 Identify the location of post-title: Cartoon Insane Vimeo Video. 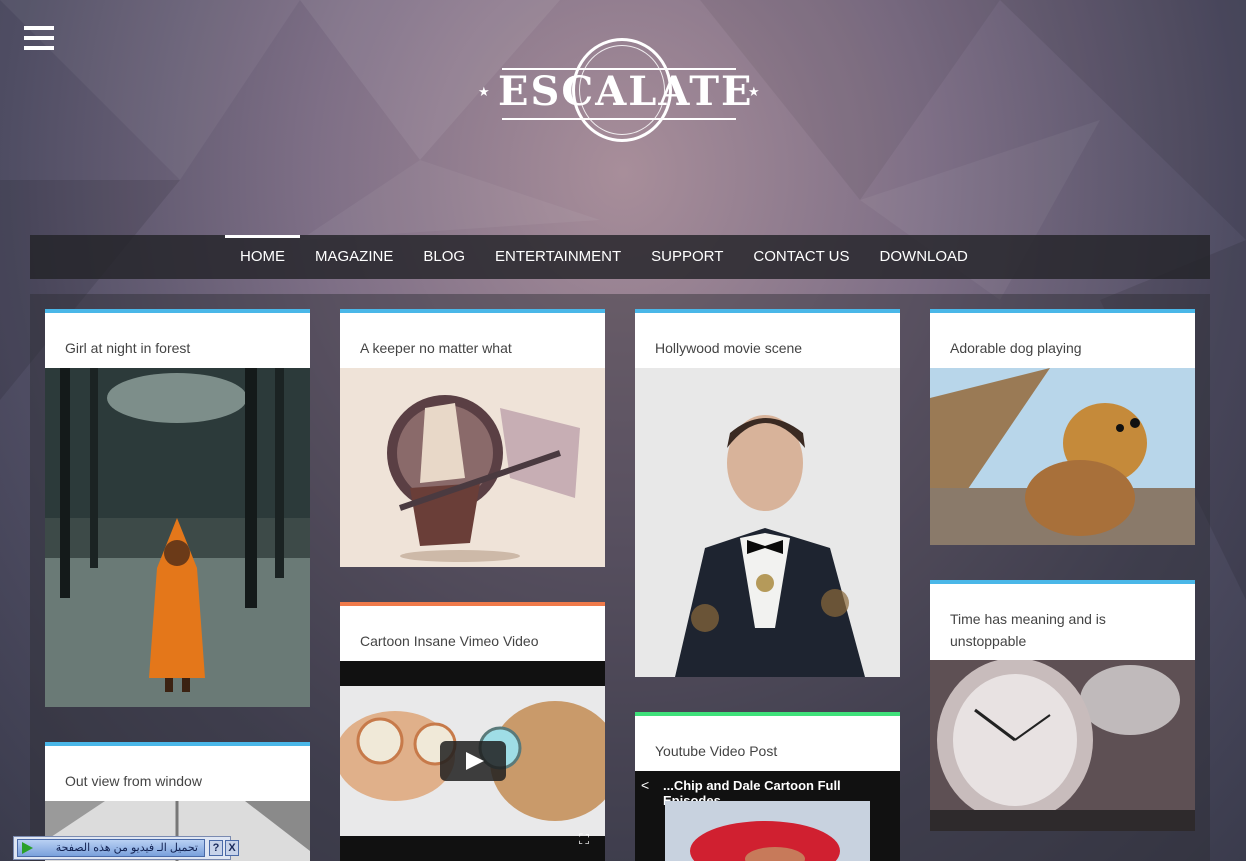
(472, 629).